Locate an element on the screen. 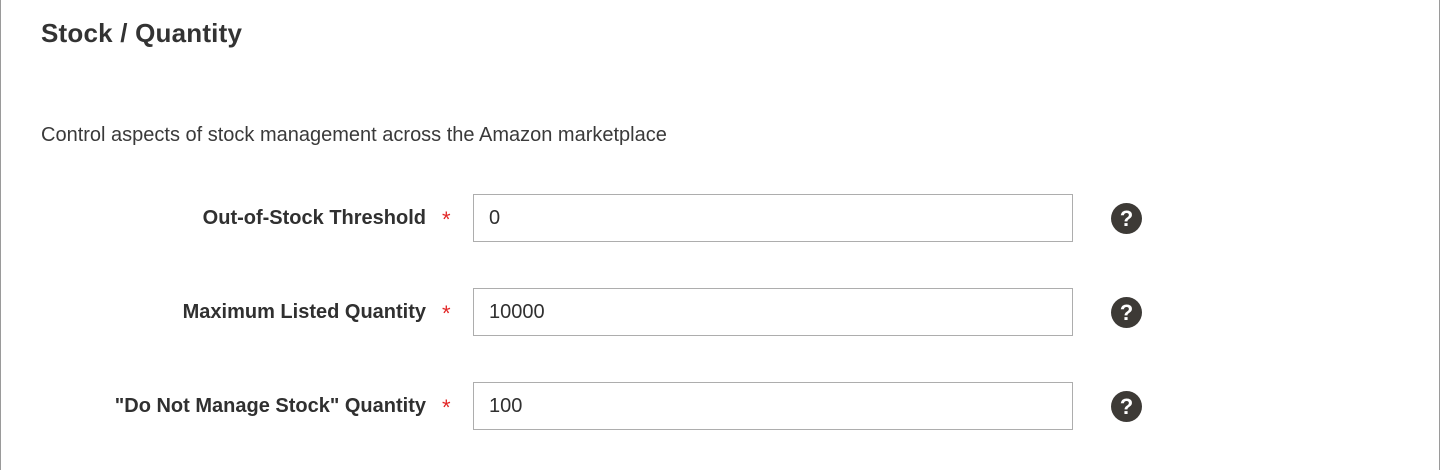 This screenshot has width=1440, height=470. field-row-out-of-stock-threshold: Out-of-Stock Threshold * ? is located at coordinates (720, 218).